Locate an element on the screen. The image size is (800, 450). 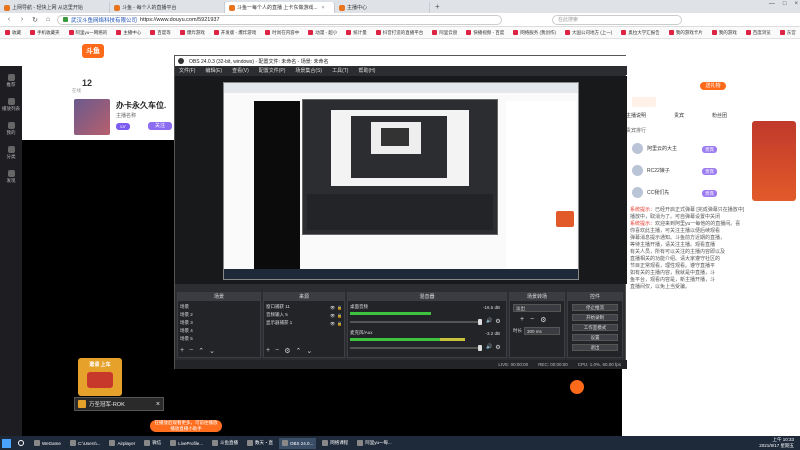
obs-menu-item: 帮助(H) is located at coordinates (366, 70).